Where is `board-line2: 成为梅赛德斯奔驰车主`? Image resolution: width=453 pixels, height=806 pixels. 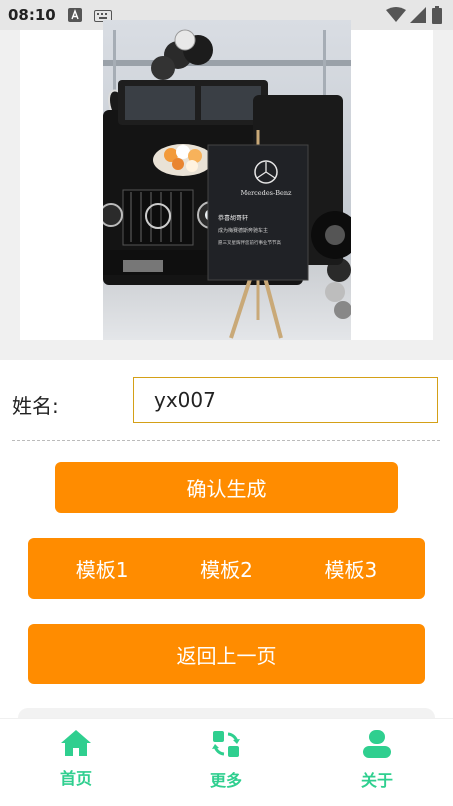
board-line2: 成为梅赛德斯奔驰车主 is located at coordinates (243, 230).